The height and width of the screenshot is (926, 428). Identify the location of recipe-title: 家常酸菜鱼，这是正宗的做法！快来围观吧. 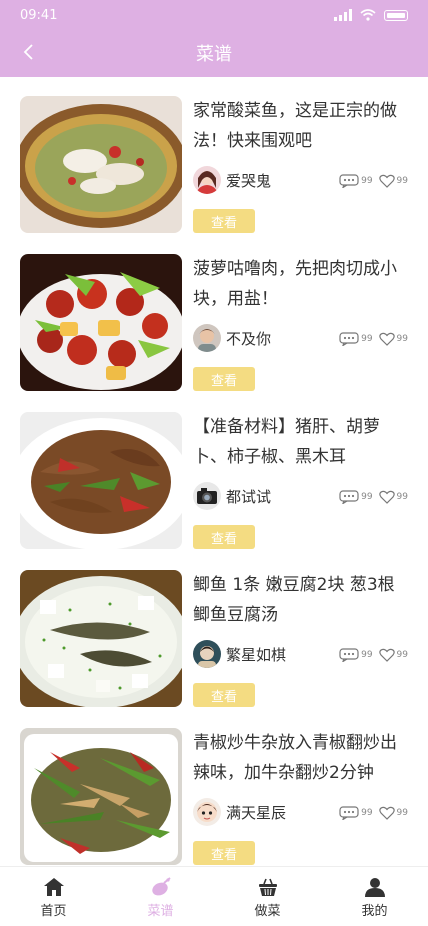
(303, 126).